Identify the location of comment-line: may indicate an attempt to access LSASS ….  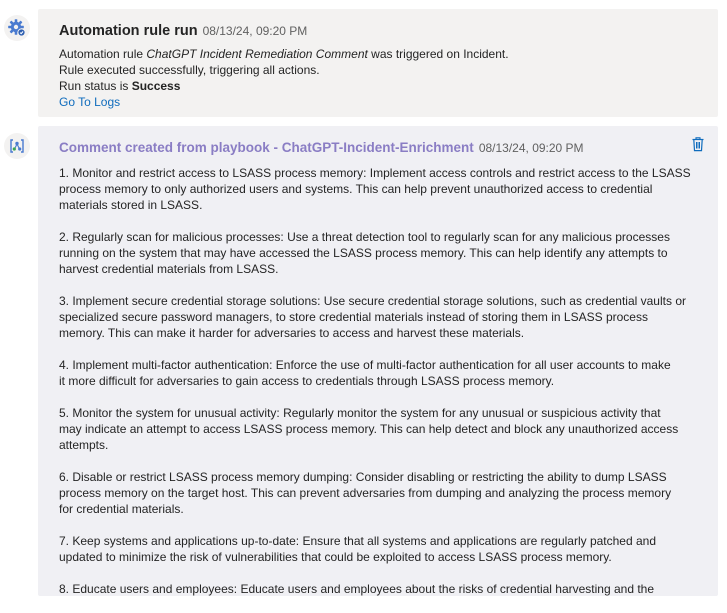
(369, 429).